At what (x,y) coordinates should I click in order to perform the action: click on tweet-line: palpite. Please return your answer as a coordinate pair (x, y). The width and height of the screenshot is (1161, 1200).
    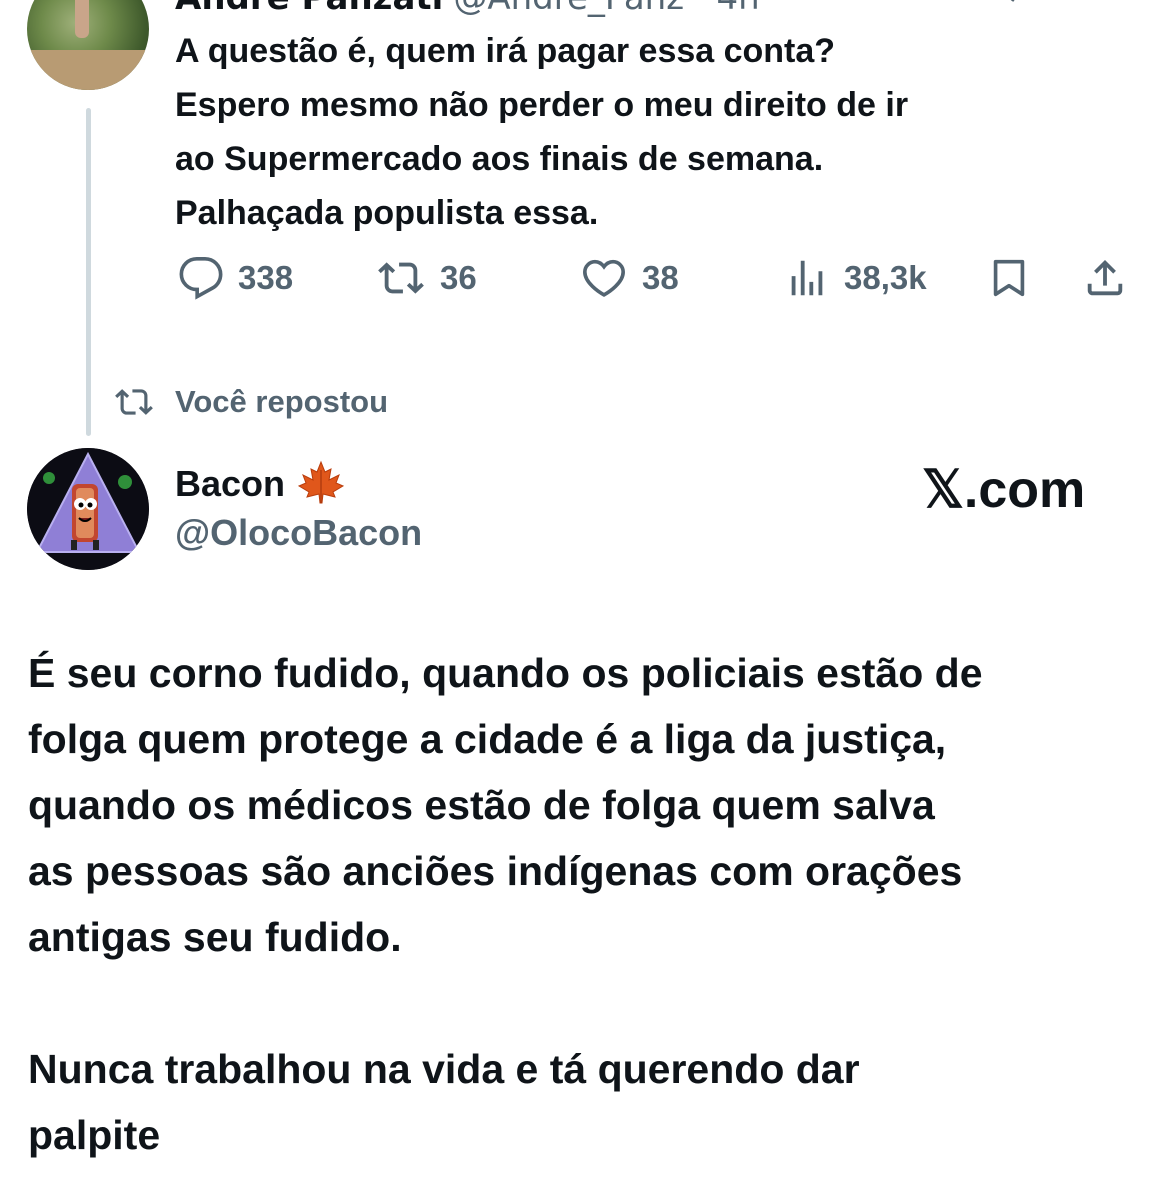
    Looking at the image, I should click on (94, 1135).